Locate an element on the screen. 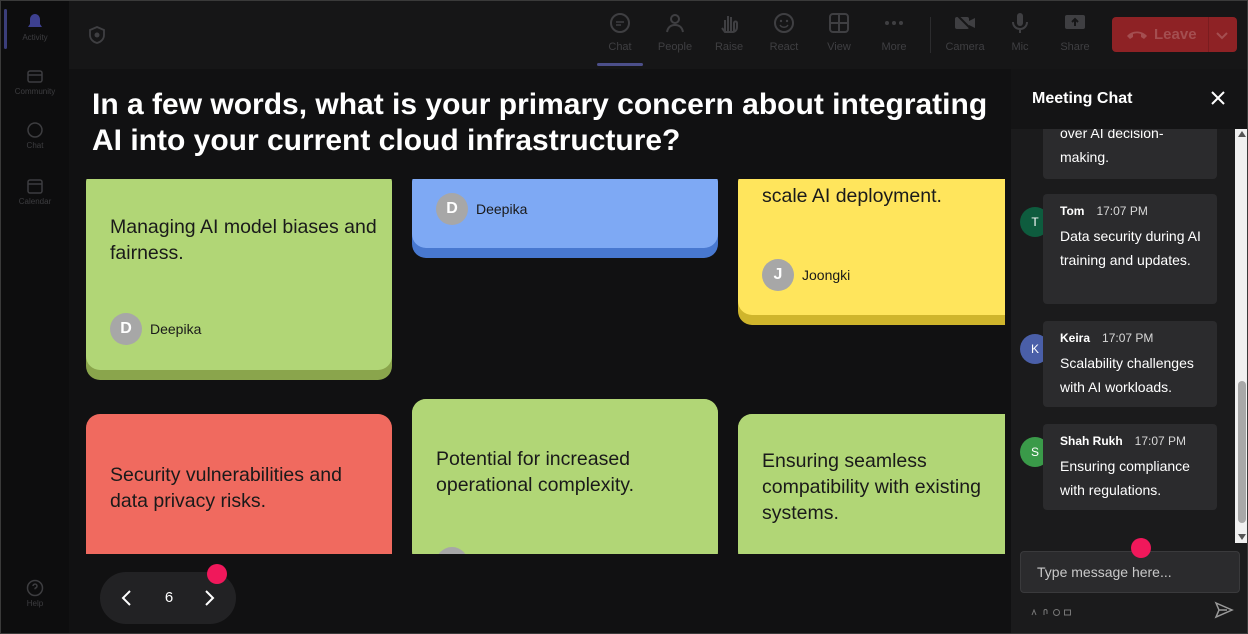 This screenshot has width=1248, height=634. rail-item-community: Community is located at coordinates (35, 81).